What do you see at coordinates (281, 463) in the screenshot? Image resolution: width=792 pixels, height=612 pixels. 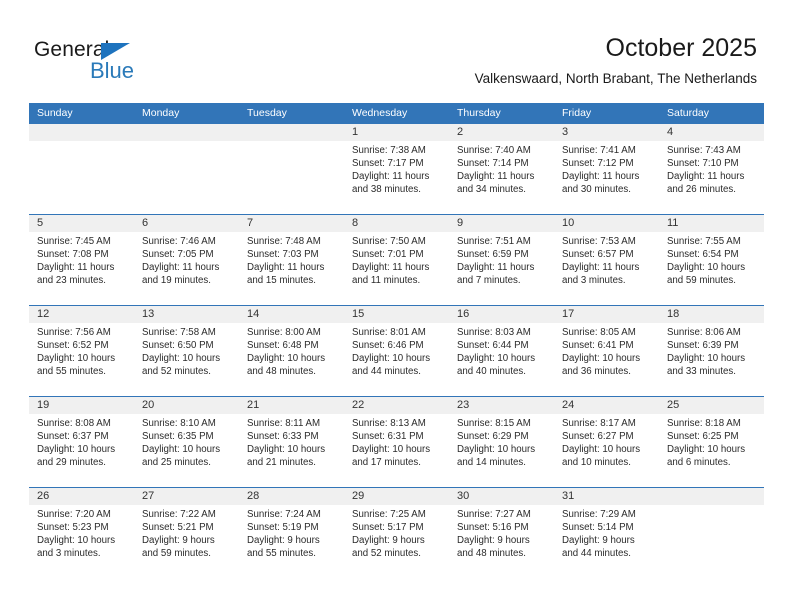 I see `daylight-text-line2: and 21 minutes.` at bounding box center [281, 463].